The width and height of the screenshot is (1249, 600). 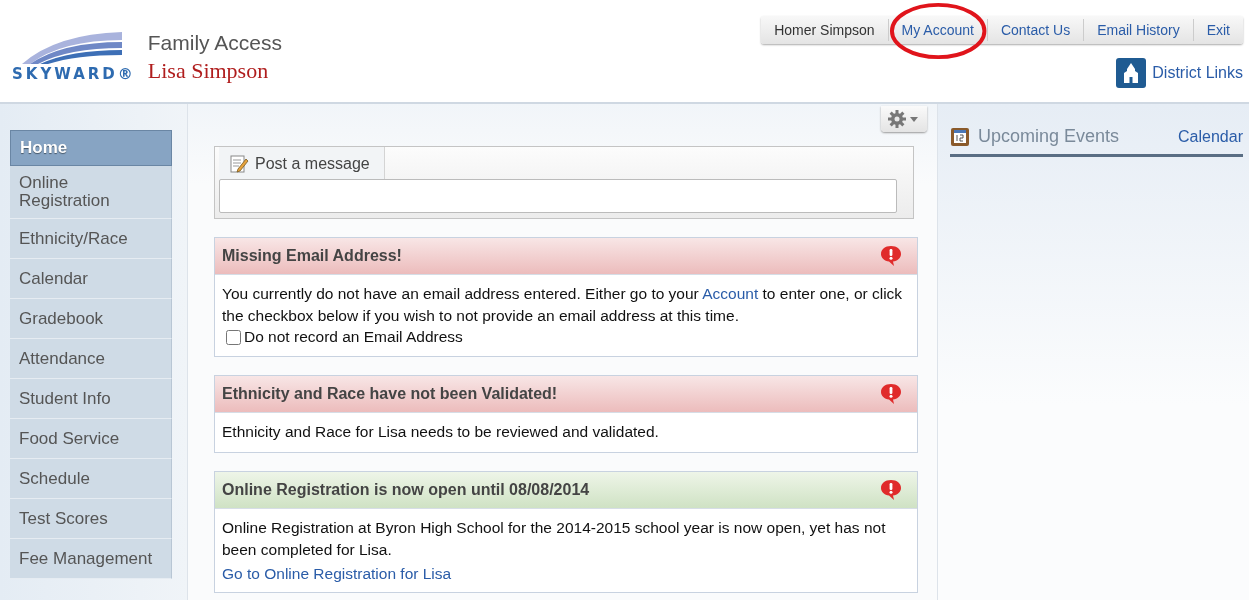 I want to click on calendar-icon, so click(x=960, y=136).